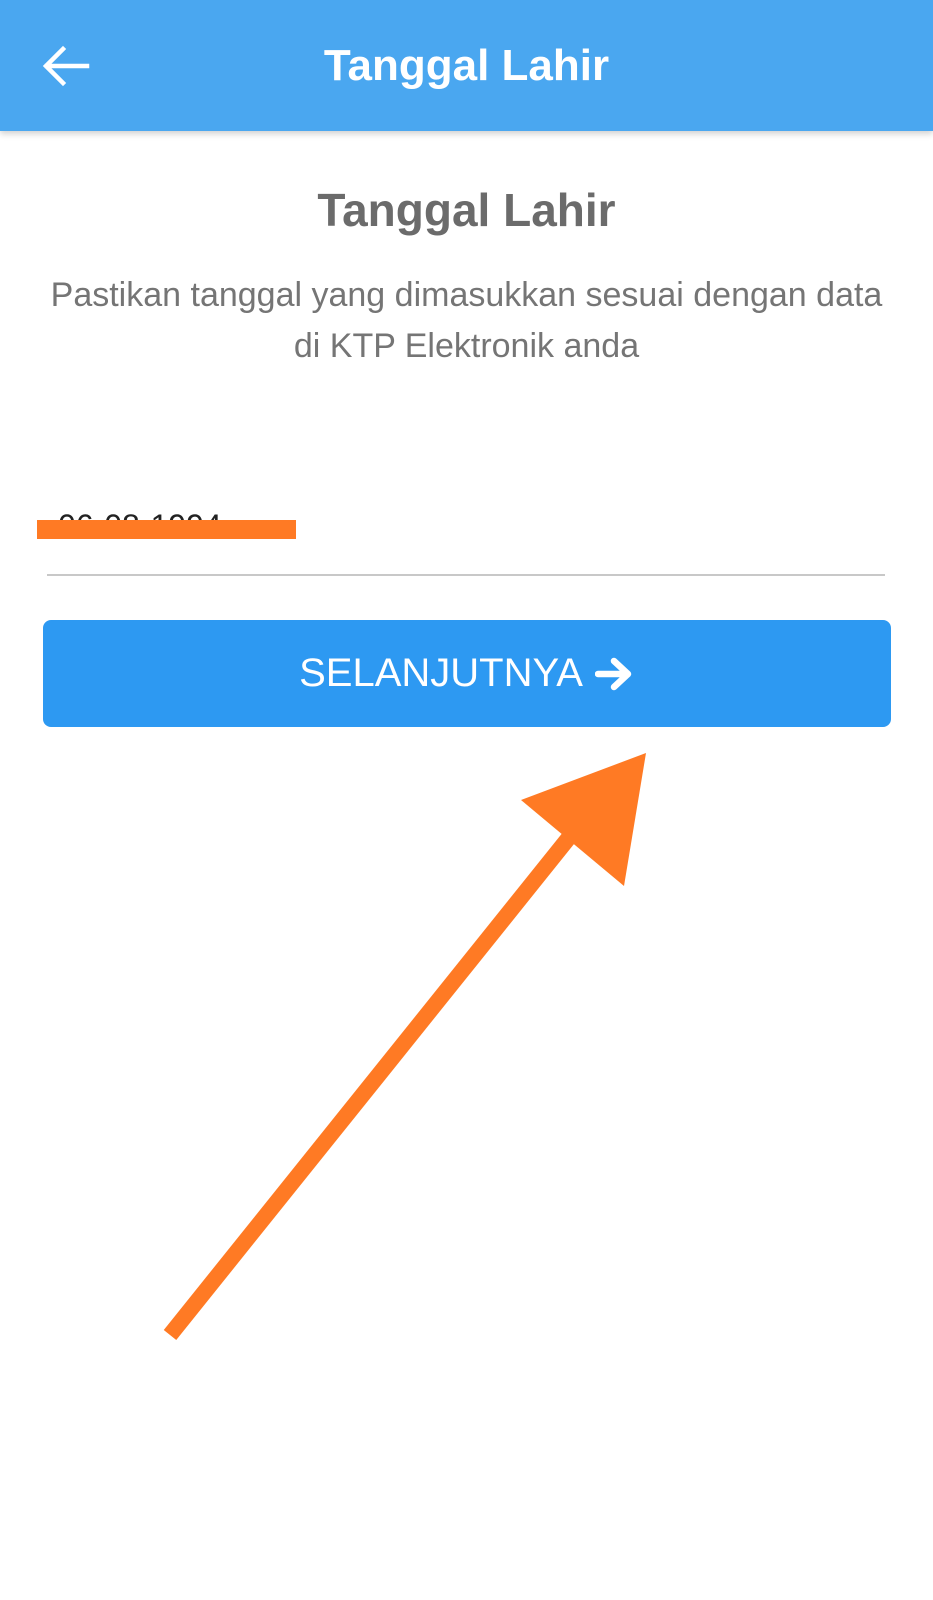 This screenshot has width=933, height=1600. I want to click on back-button, so click(66, 66).